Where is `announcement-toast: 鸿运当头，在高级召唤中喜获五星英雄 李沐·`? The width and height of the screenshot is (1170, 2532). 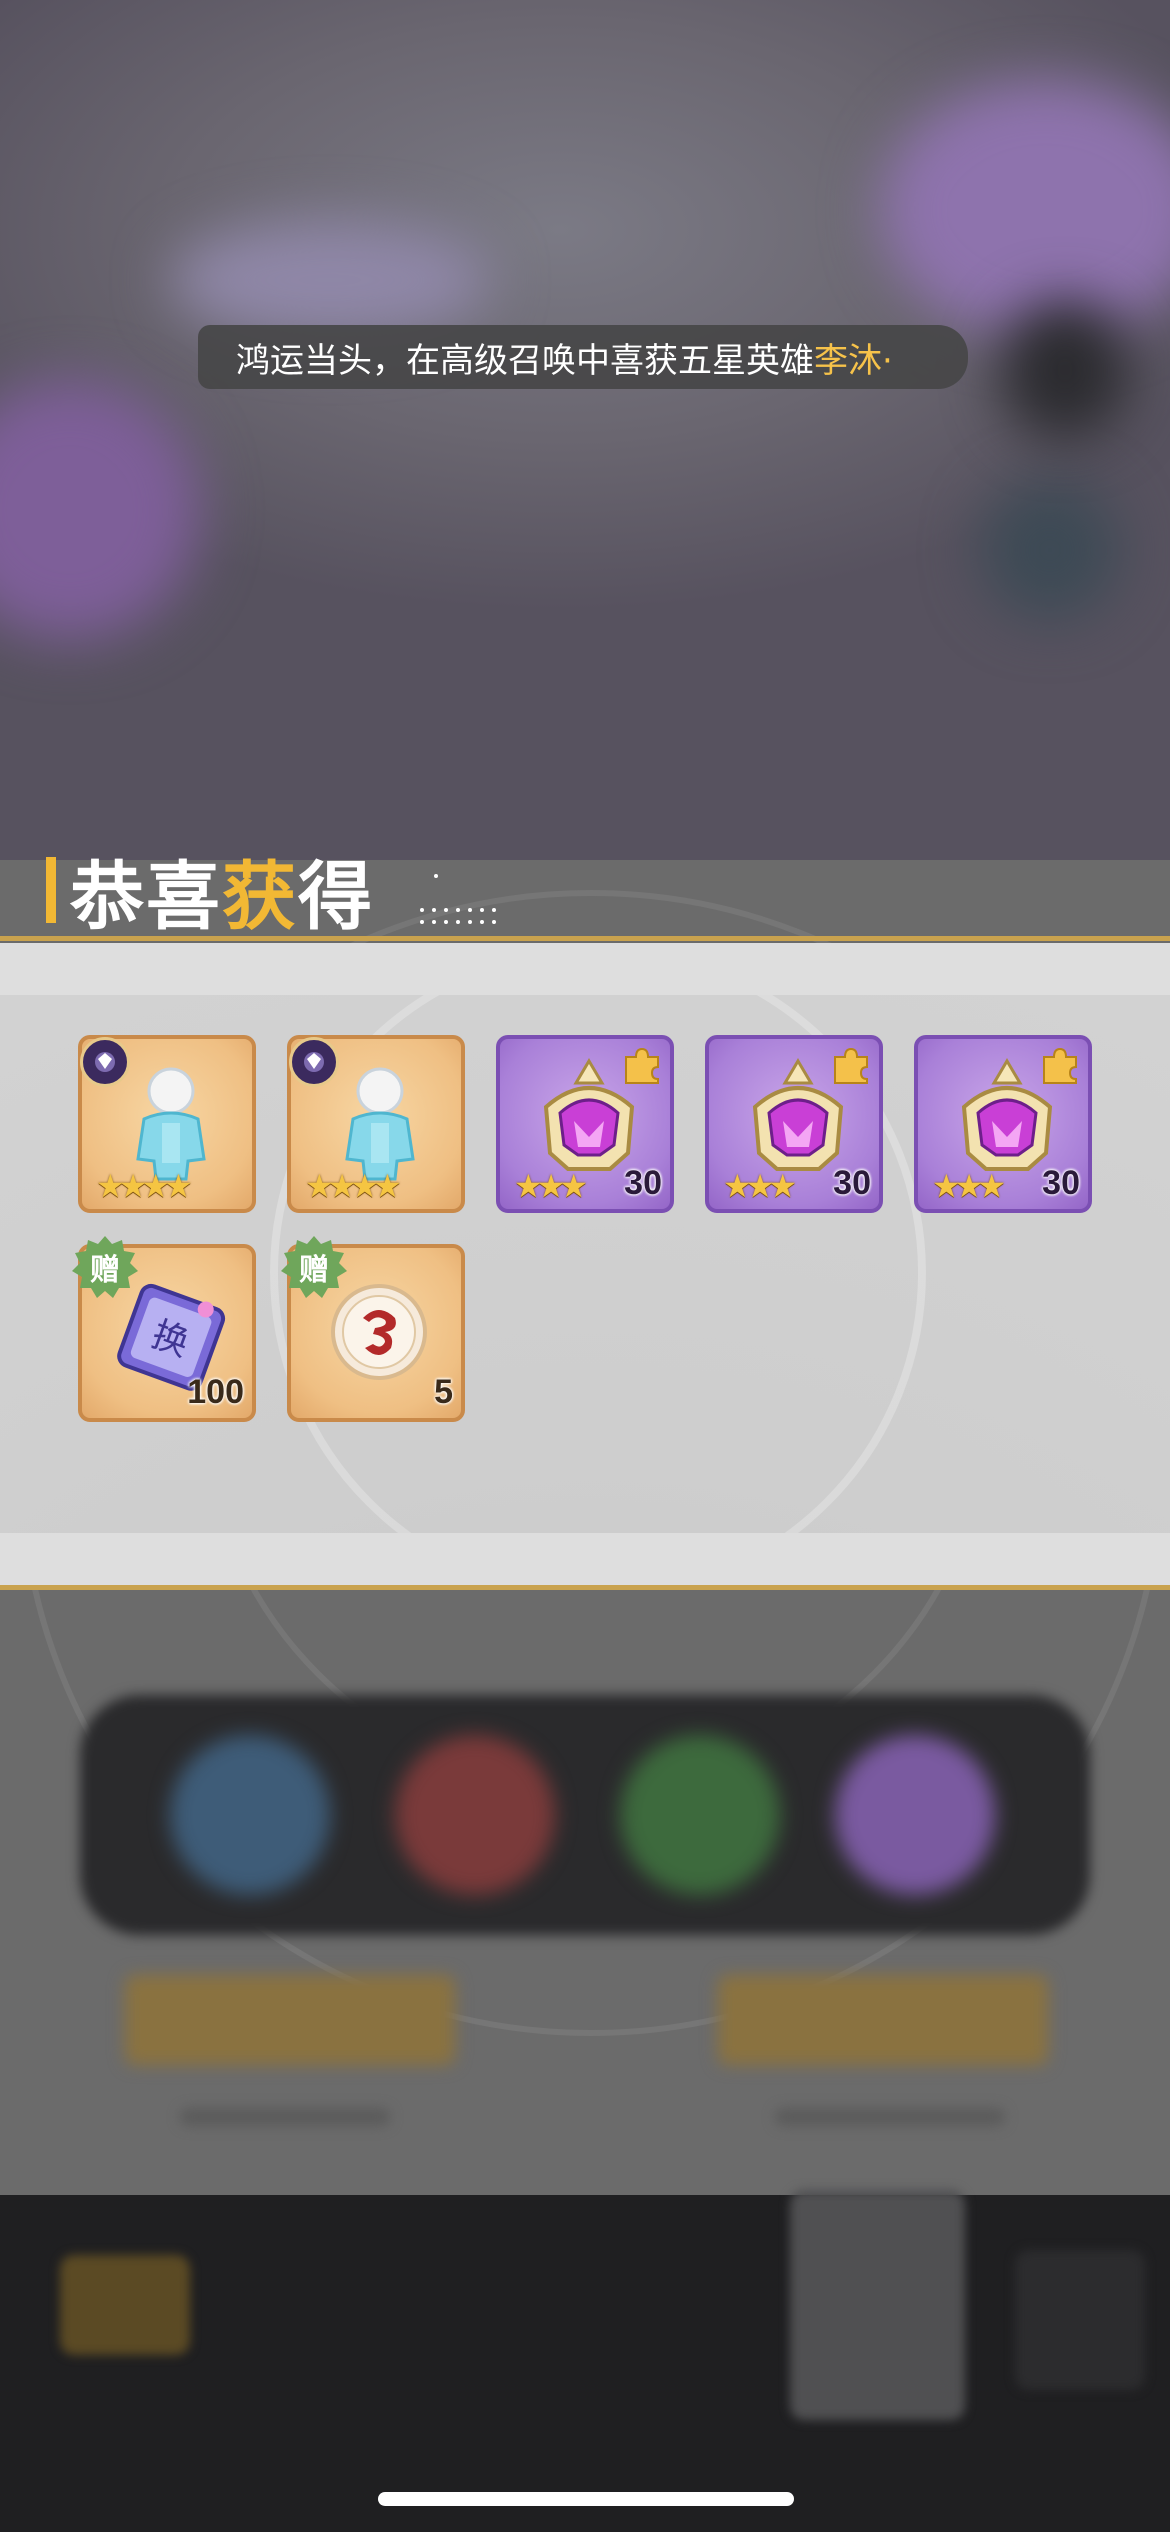 announcement-toast: 鸿运当头，在高级召唤中喜获五星英雄 李沐· is located at coordinates (583, 357).